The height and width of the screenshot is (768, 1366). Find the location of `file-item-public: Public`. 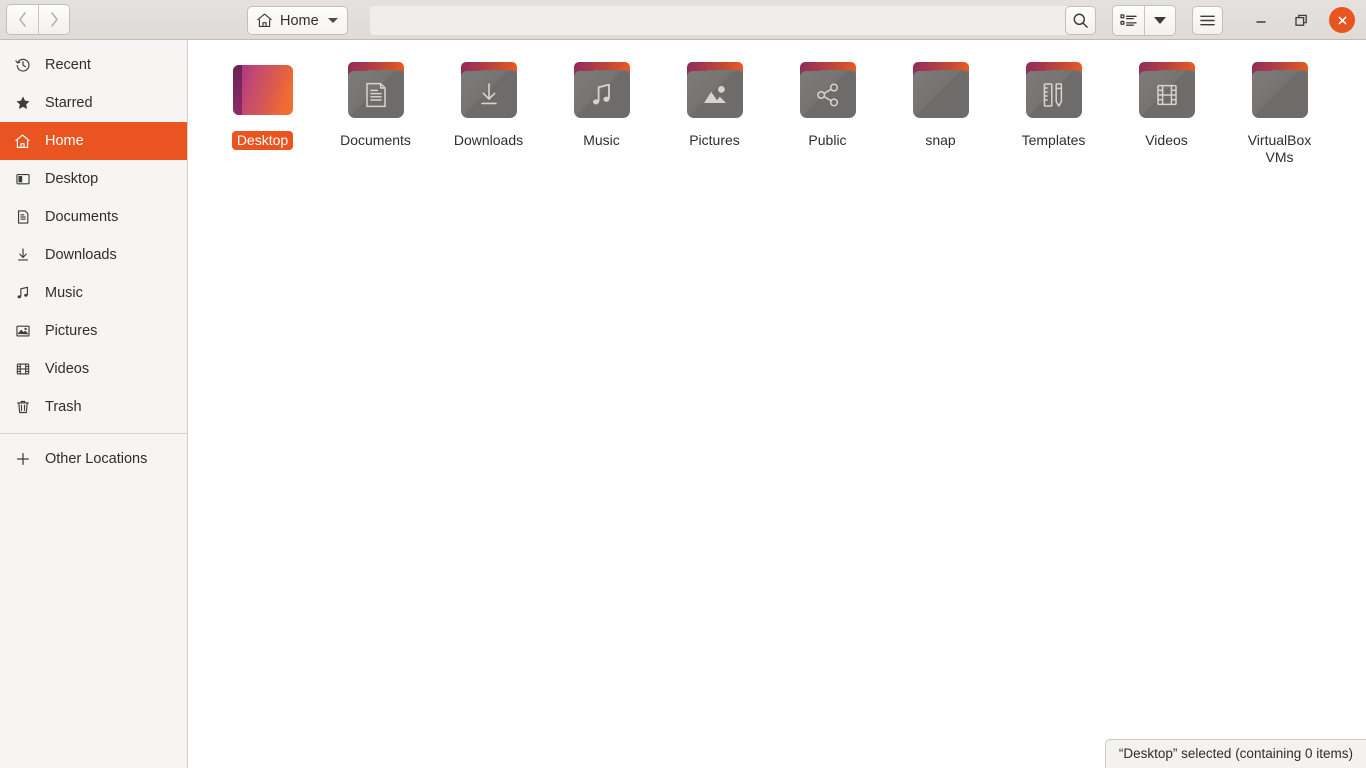

file-item-public: Public is located at coordinates (827, 110).